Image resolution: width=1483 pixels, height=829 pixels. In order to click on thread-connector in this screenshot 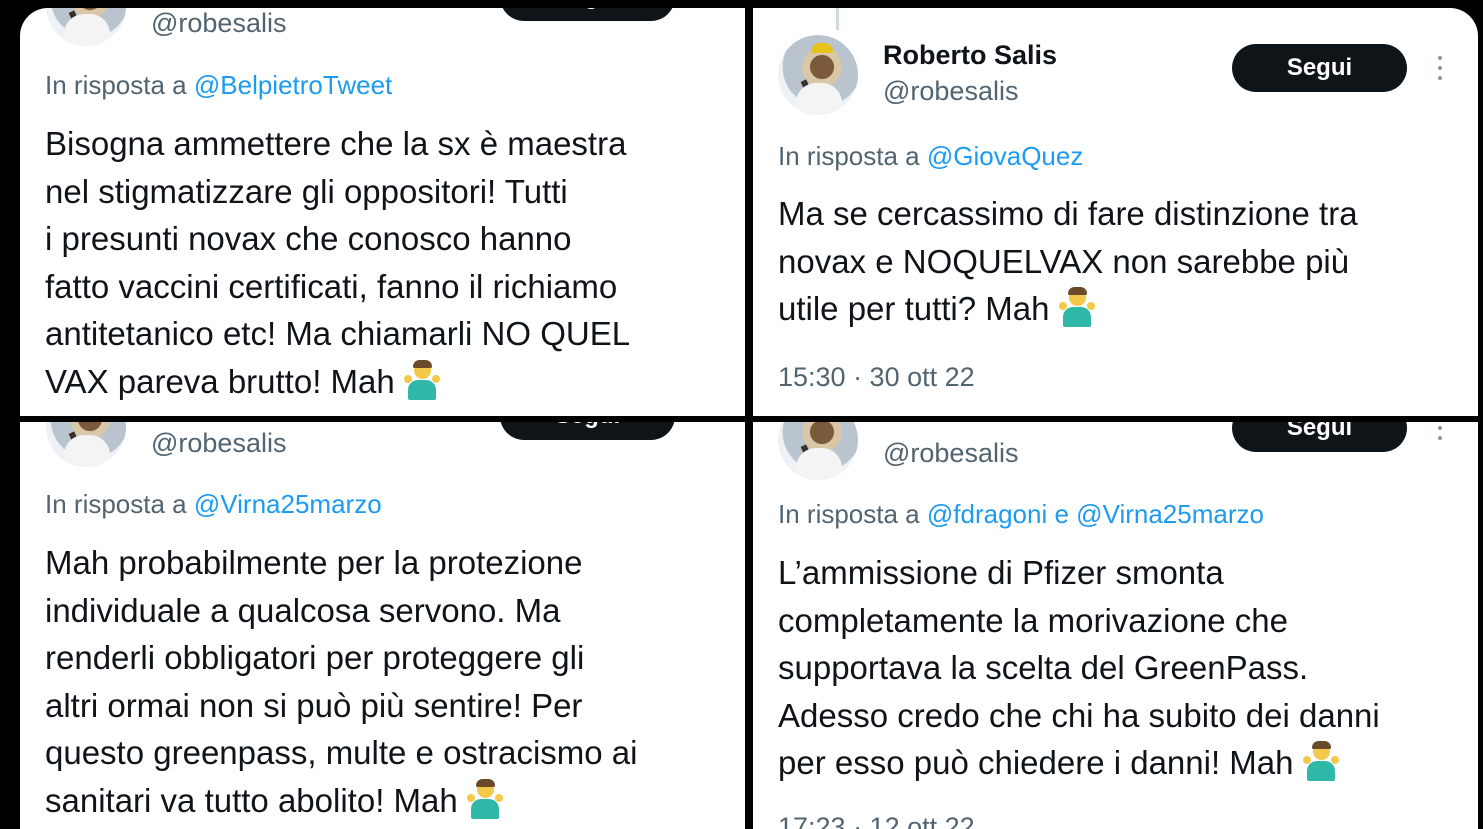, I will do `click(837, 19)`.